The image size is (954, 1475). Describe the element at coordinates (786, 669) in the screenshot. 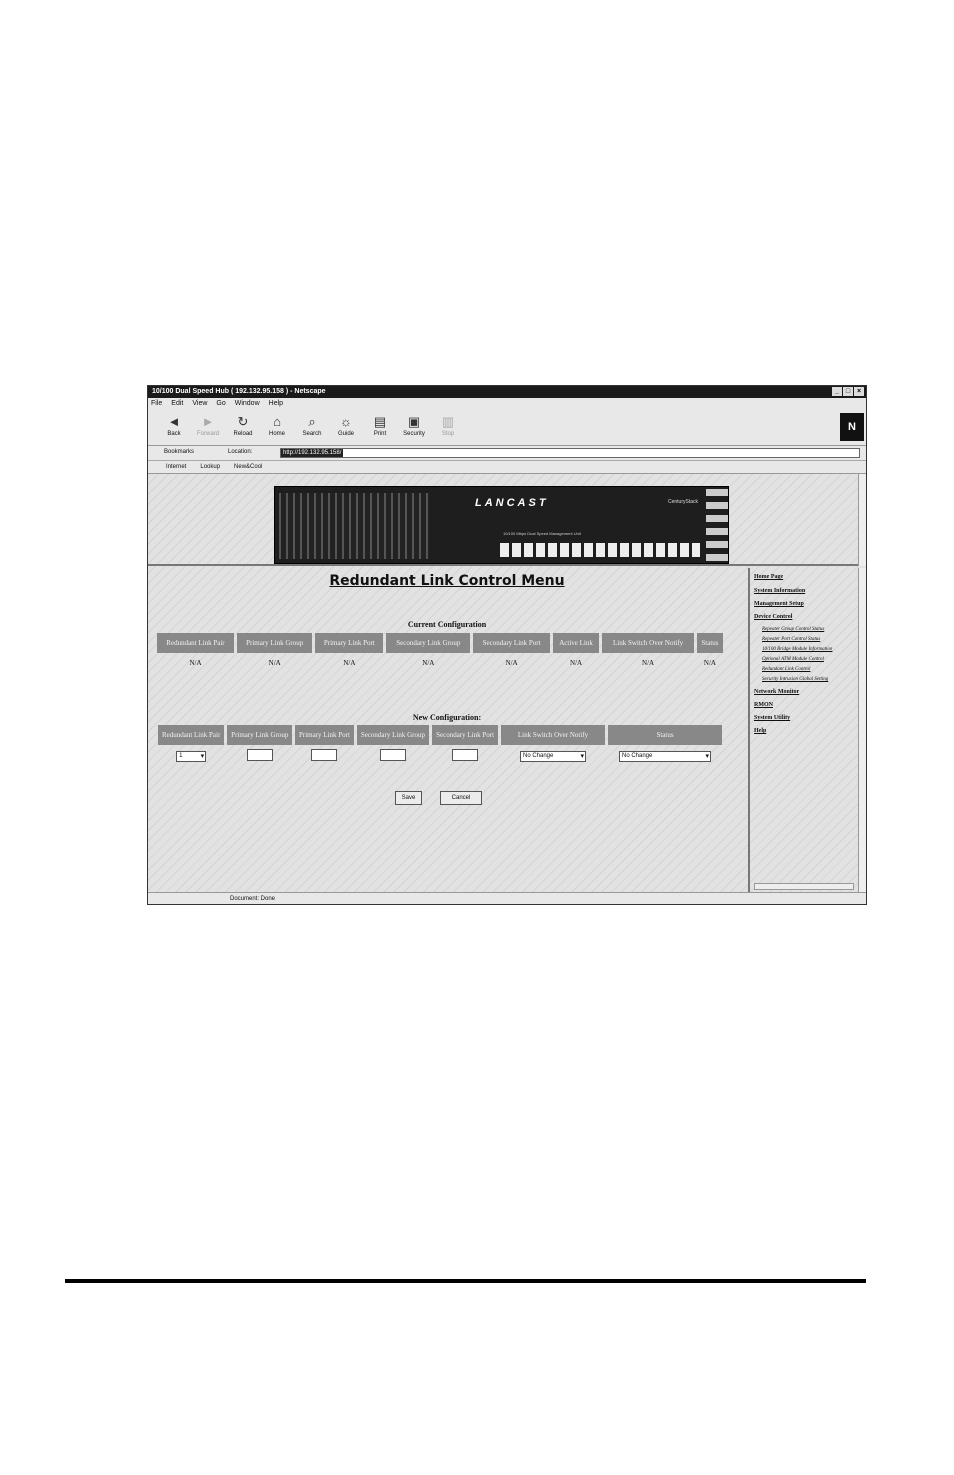

I see `nav-subitem-redundant-link-control: Redundant Link Control` at that location.